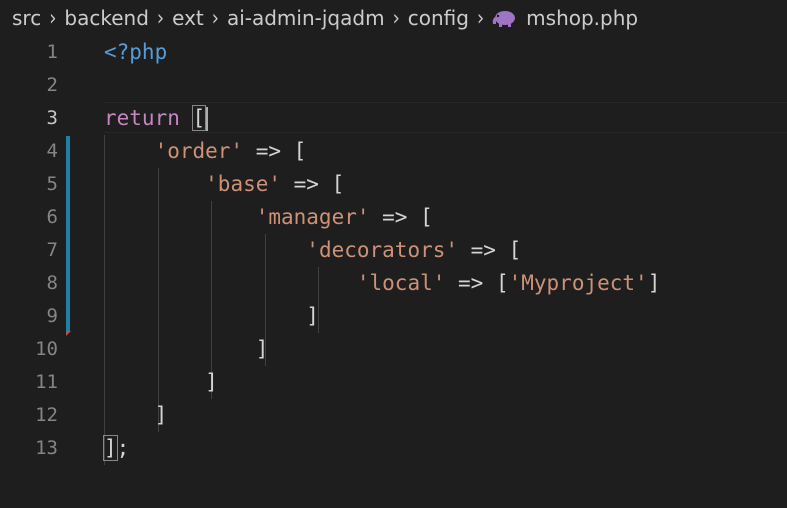 This screenshot has height=508, width=787. What do you see at coordinates (312, 217) in the screenshot?
I see `string-token: 'manager'` at bounding box center [312, 217].